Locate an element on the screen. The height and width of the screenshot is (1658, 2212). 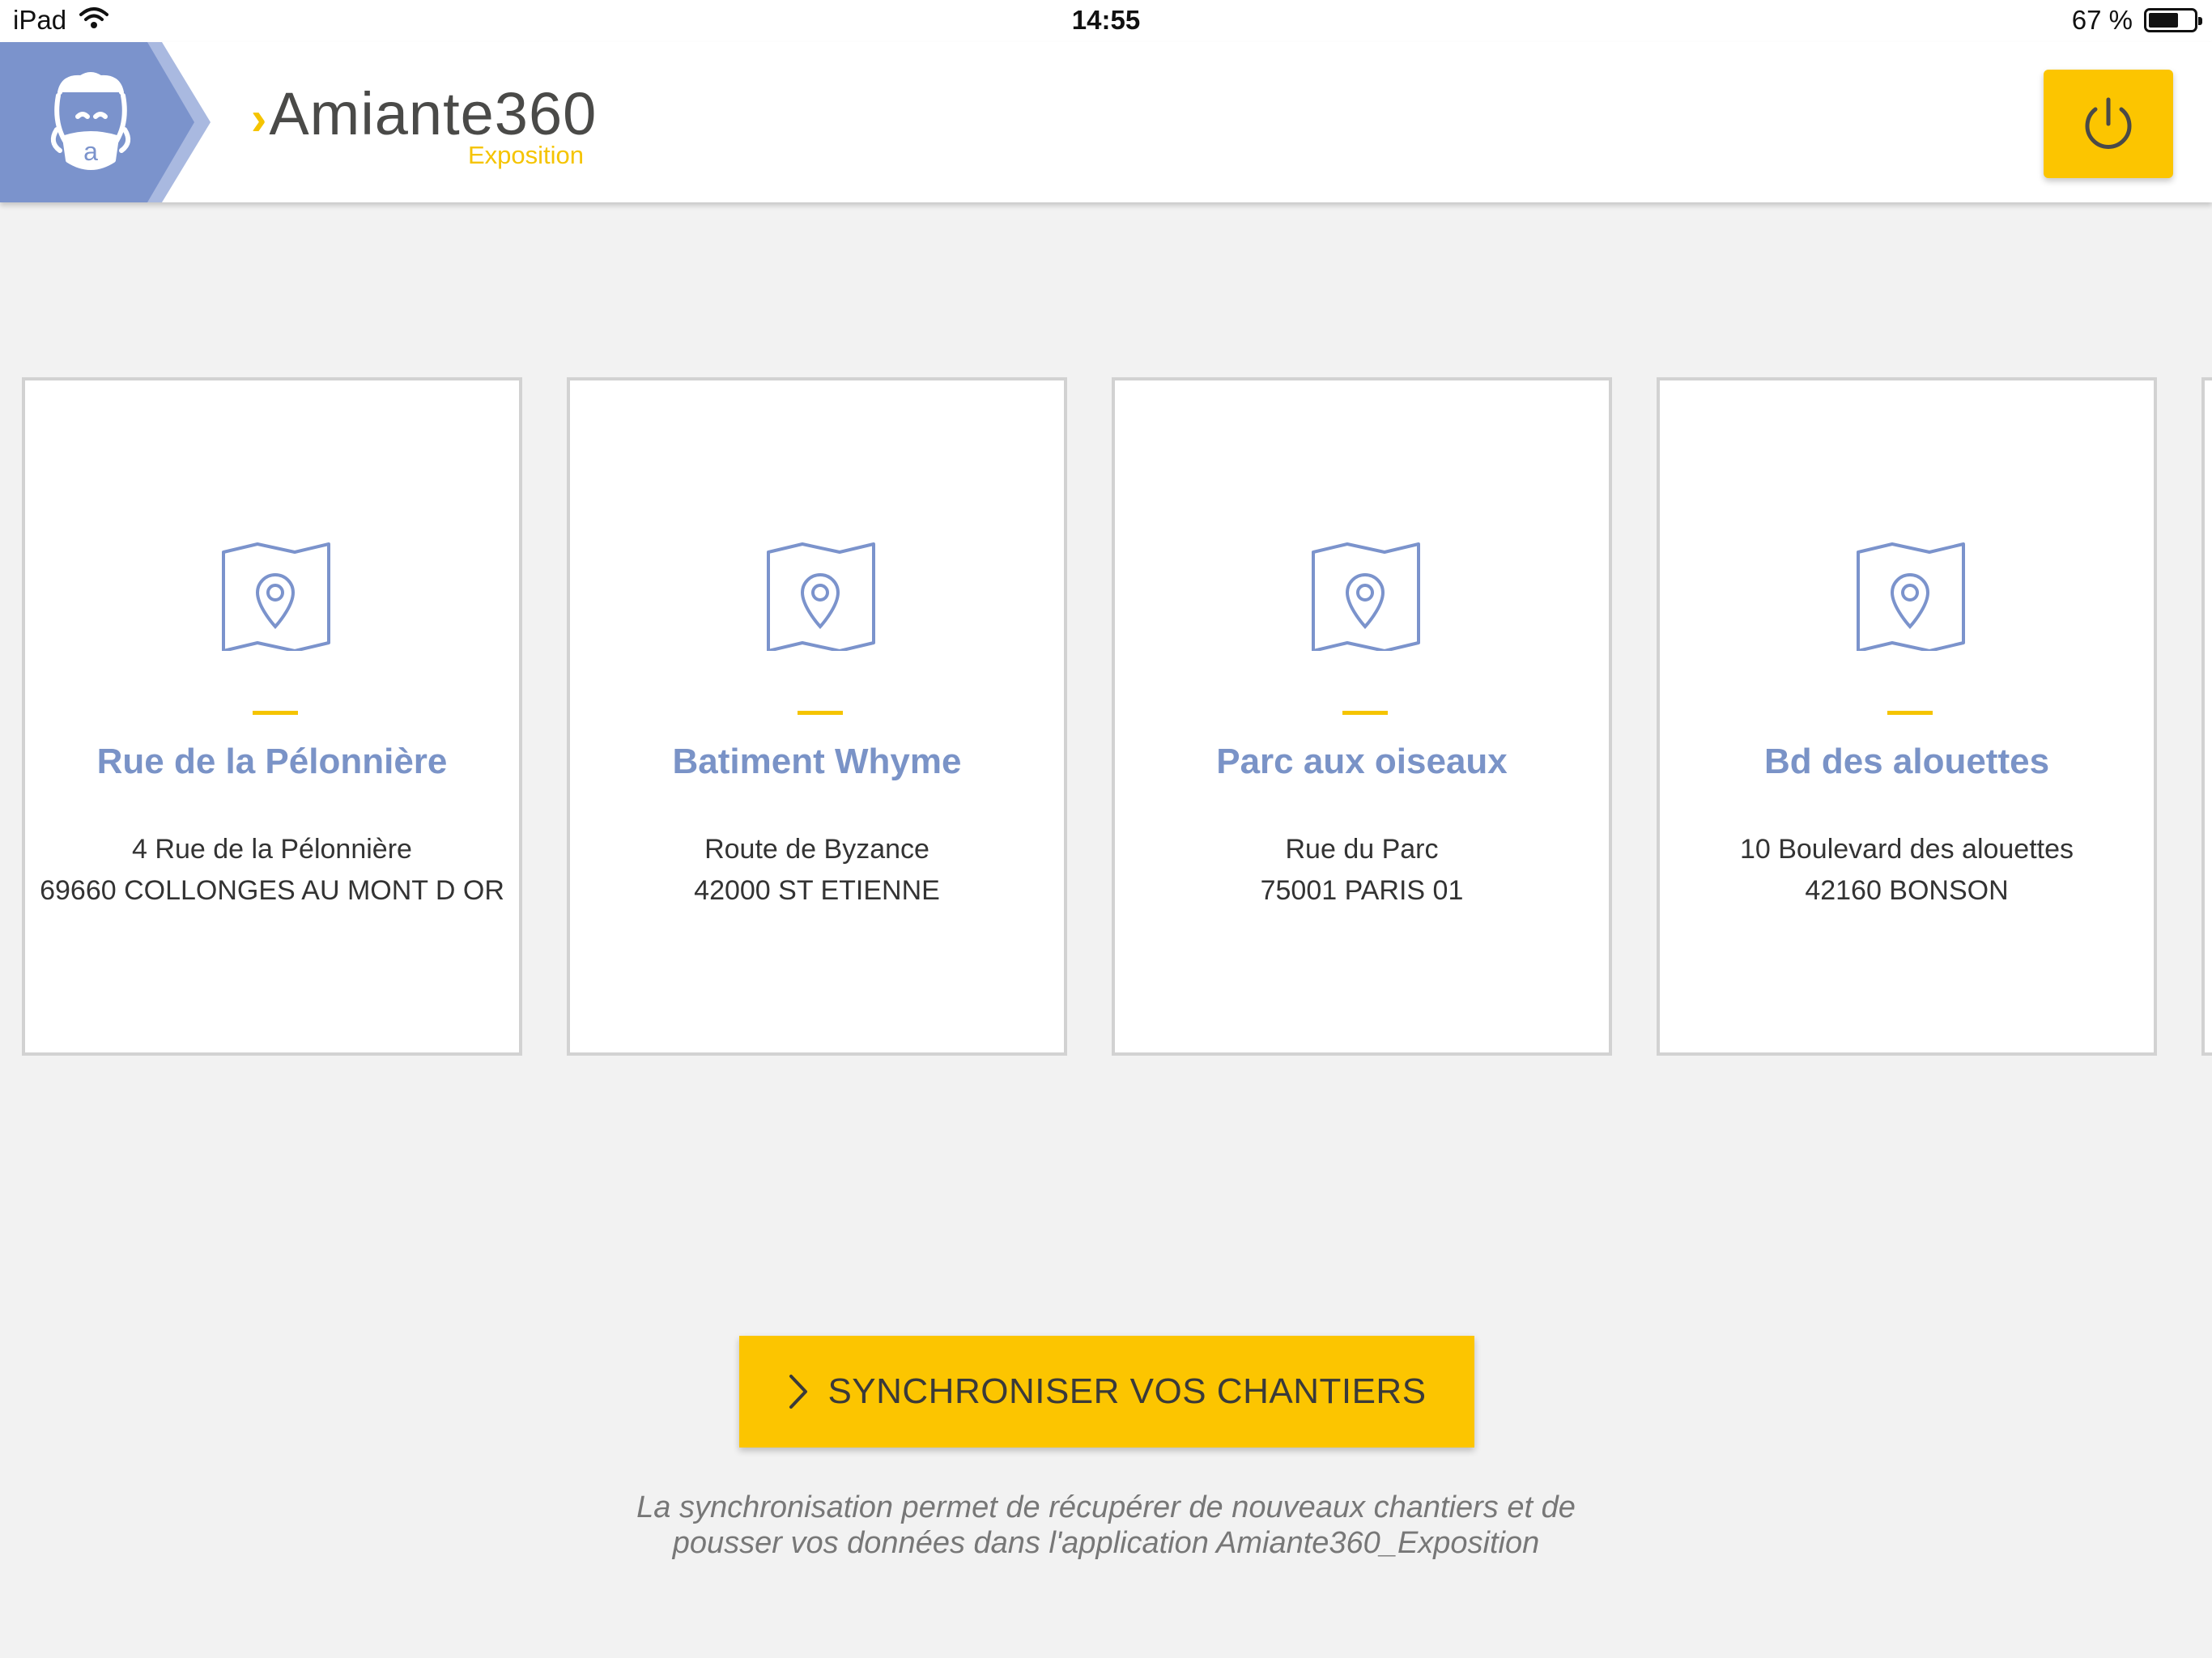
site-card-partial is located at coordinates (2206, 716).